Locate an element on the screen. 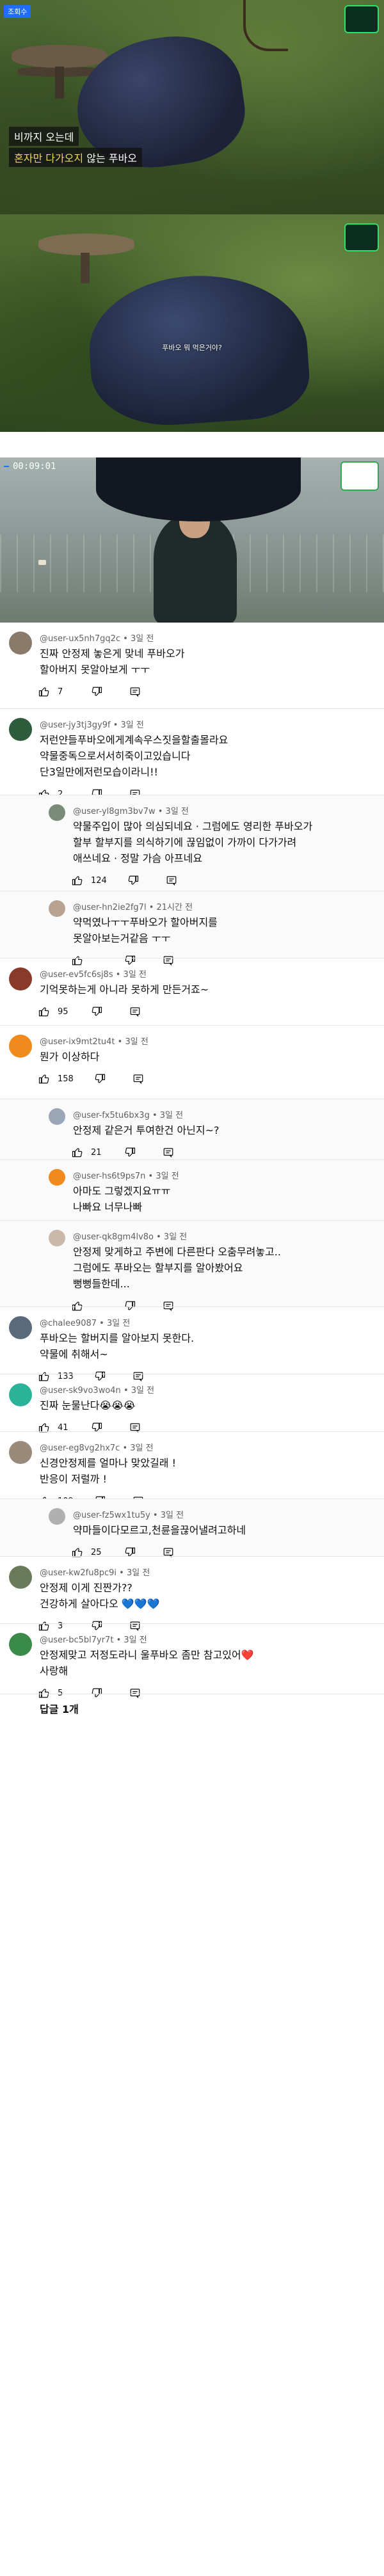 The width and height of the screenshot is (384, 2576). comment-meta: @user-ev5fc6sj8s • 3일 전 is located at coordinates (93, 974).